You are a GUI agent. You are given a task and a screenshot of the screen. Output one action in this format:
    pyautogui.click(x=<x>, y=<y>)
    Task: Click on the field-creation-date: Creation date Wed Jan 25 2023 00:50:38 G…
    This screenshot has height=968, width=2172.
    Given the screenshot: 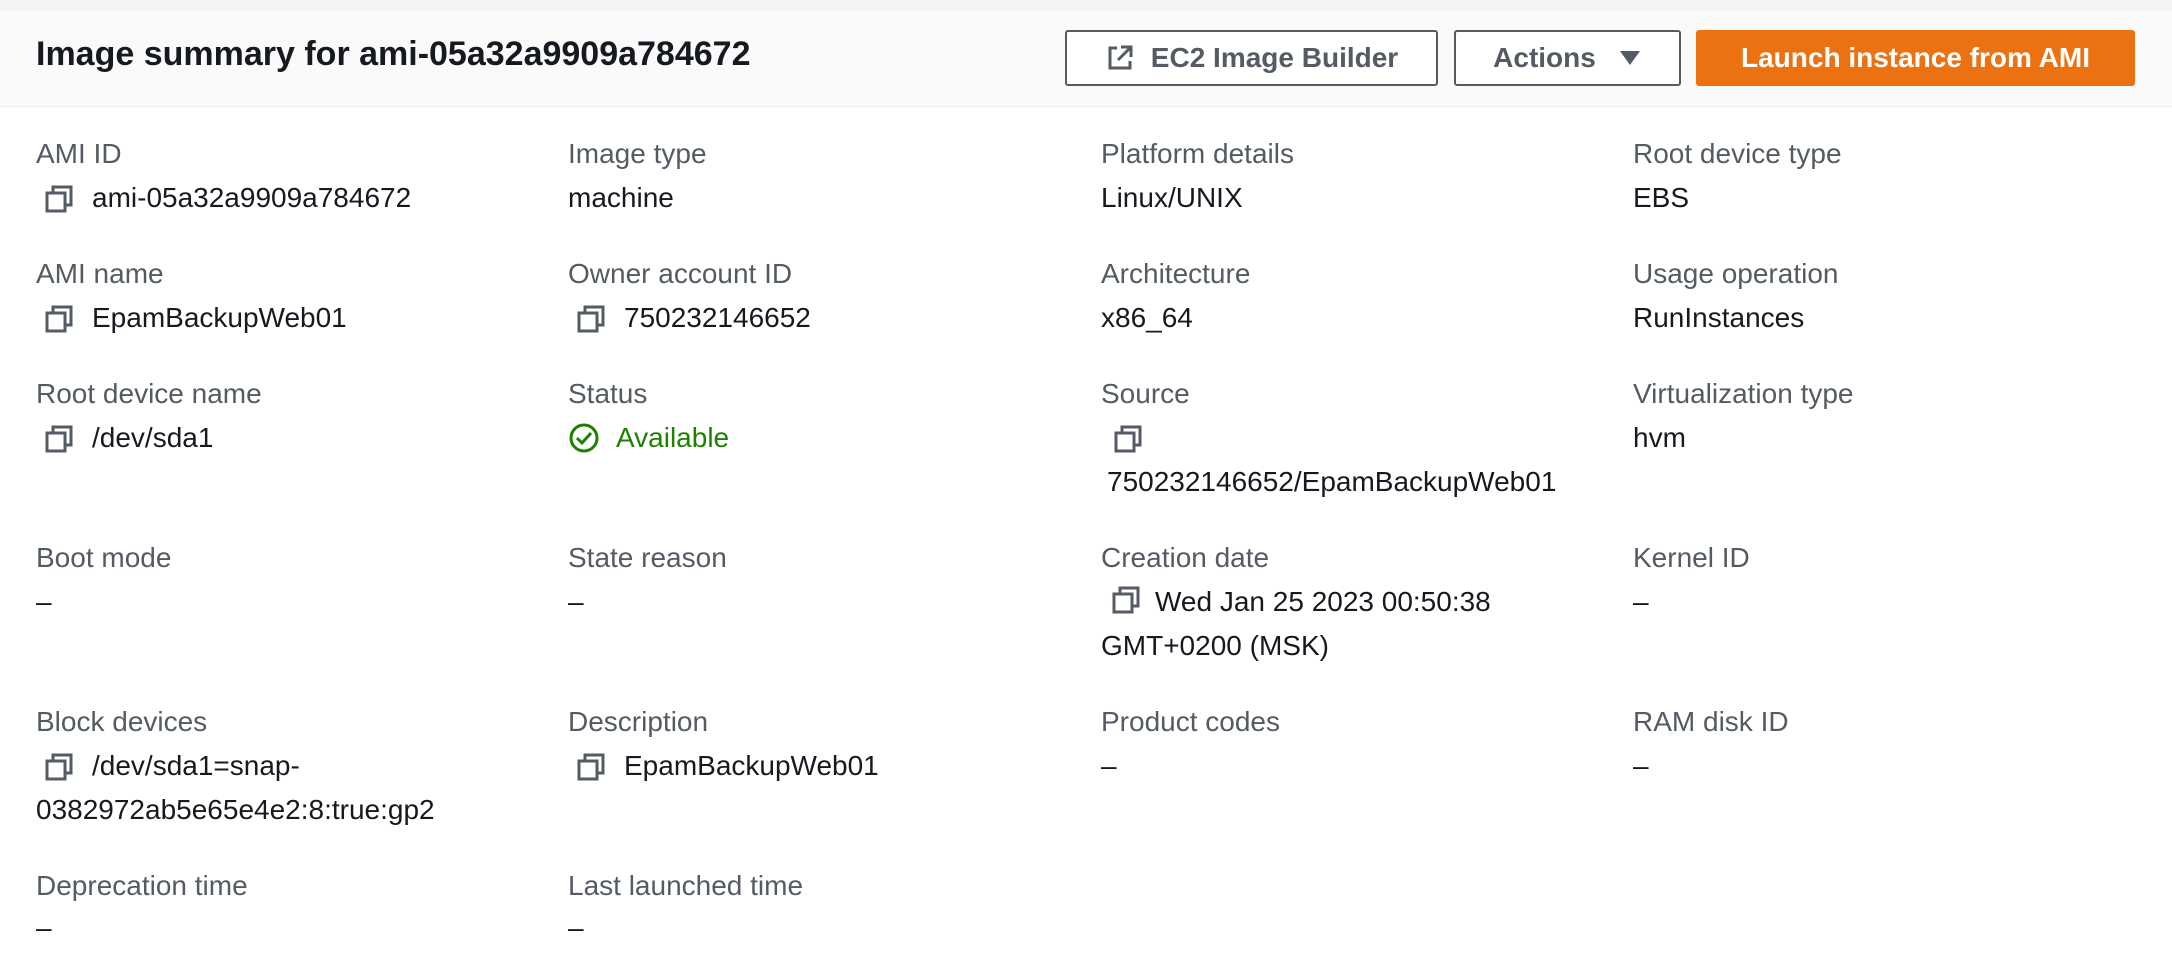 What is the action you would take?
    pyautogui.click(x=1351, y=604)
    